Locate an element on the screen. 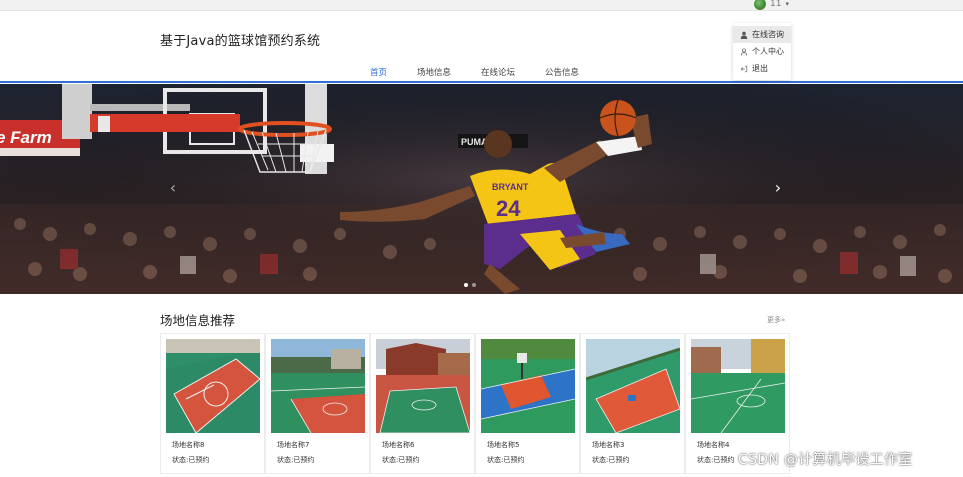 This screenshot has width=963, height=477. menu-item-label: 在线咨询 is located at coordinates (768, 34).